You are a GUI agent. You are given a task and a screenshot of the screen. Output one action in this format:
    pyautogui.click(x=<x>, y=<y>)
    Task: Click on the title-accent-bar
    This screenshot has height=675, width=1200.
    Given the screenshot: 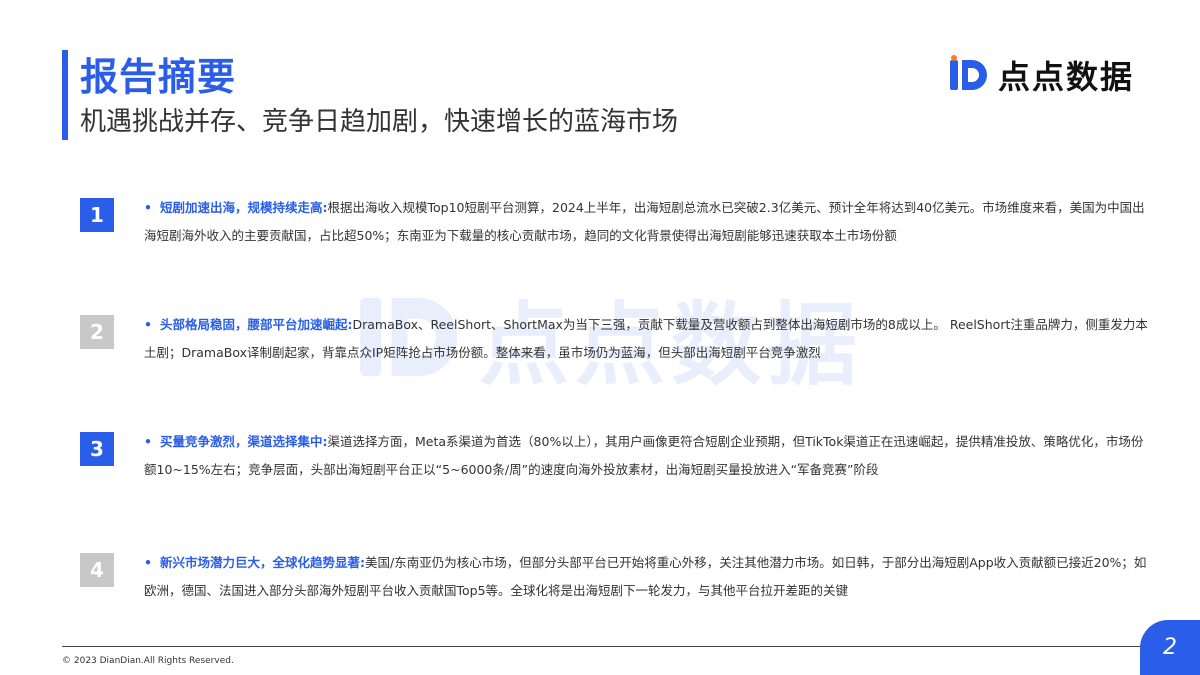 What is the action you would take?
    pyautogui.click(x=65, y=95)
    